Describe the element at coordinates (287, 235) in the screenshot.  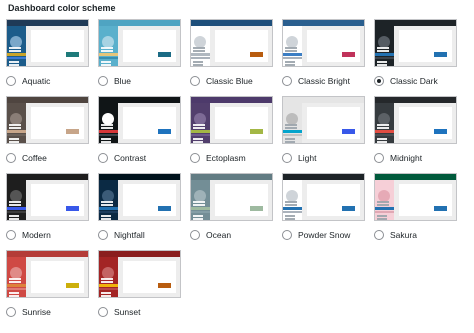
I see `scheme-radio-powder-snow` at that location.